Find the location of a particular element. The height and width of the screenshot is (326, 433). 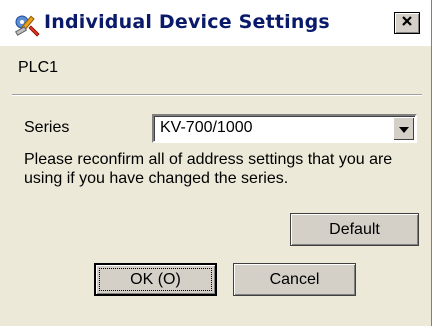

window-title: Individual Device Settings is located at coordinates (187, 22).